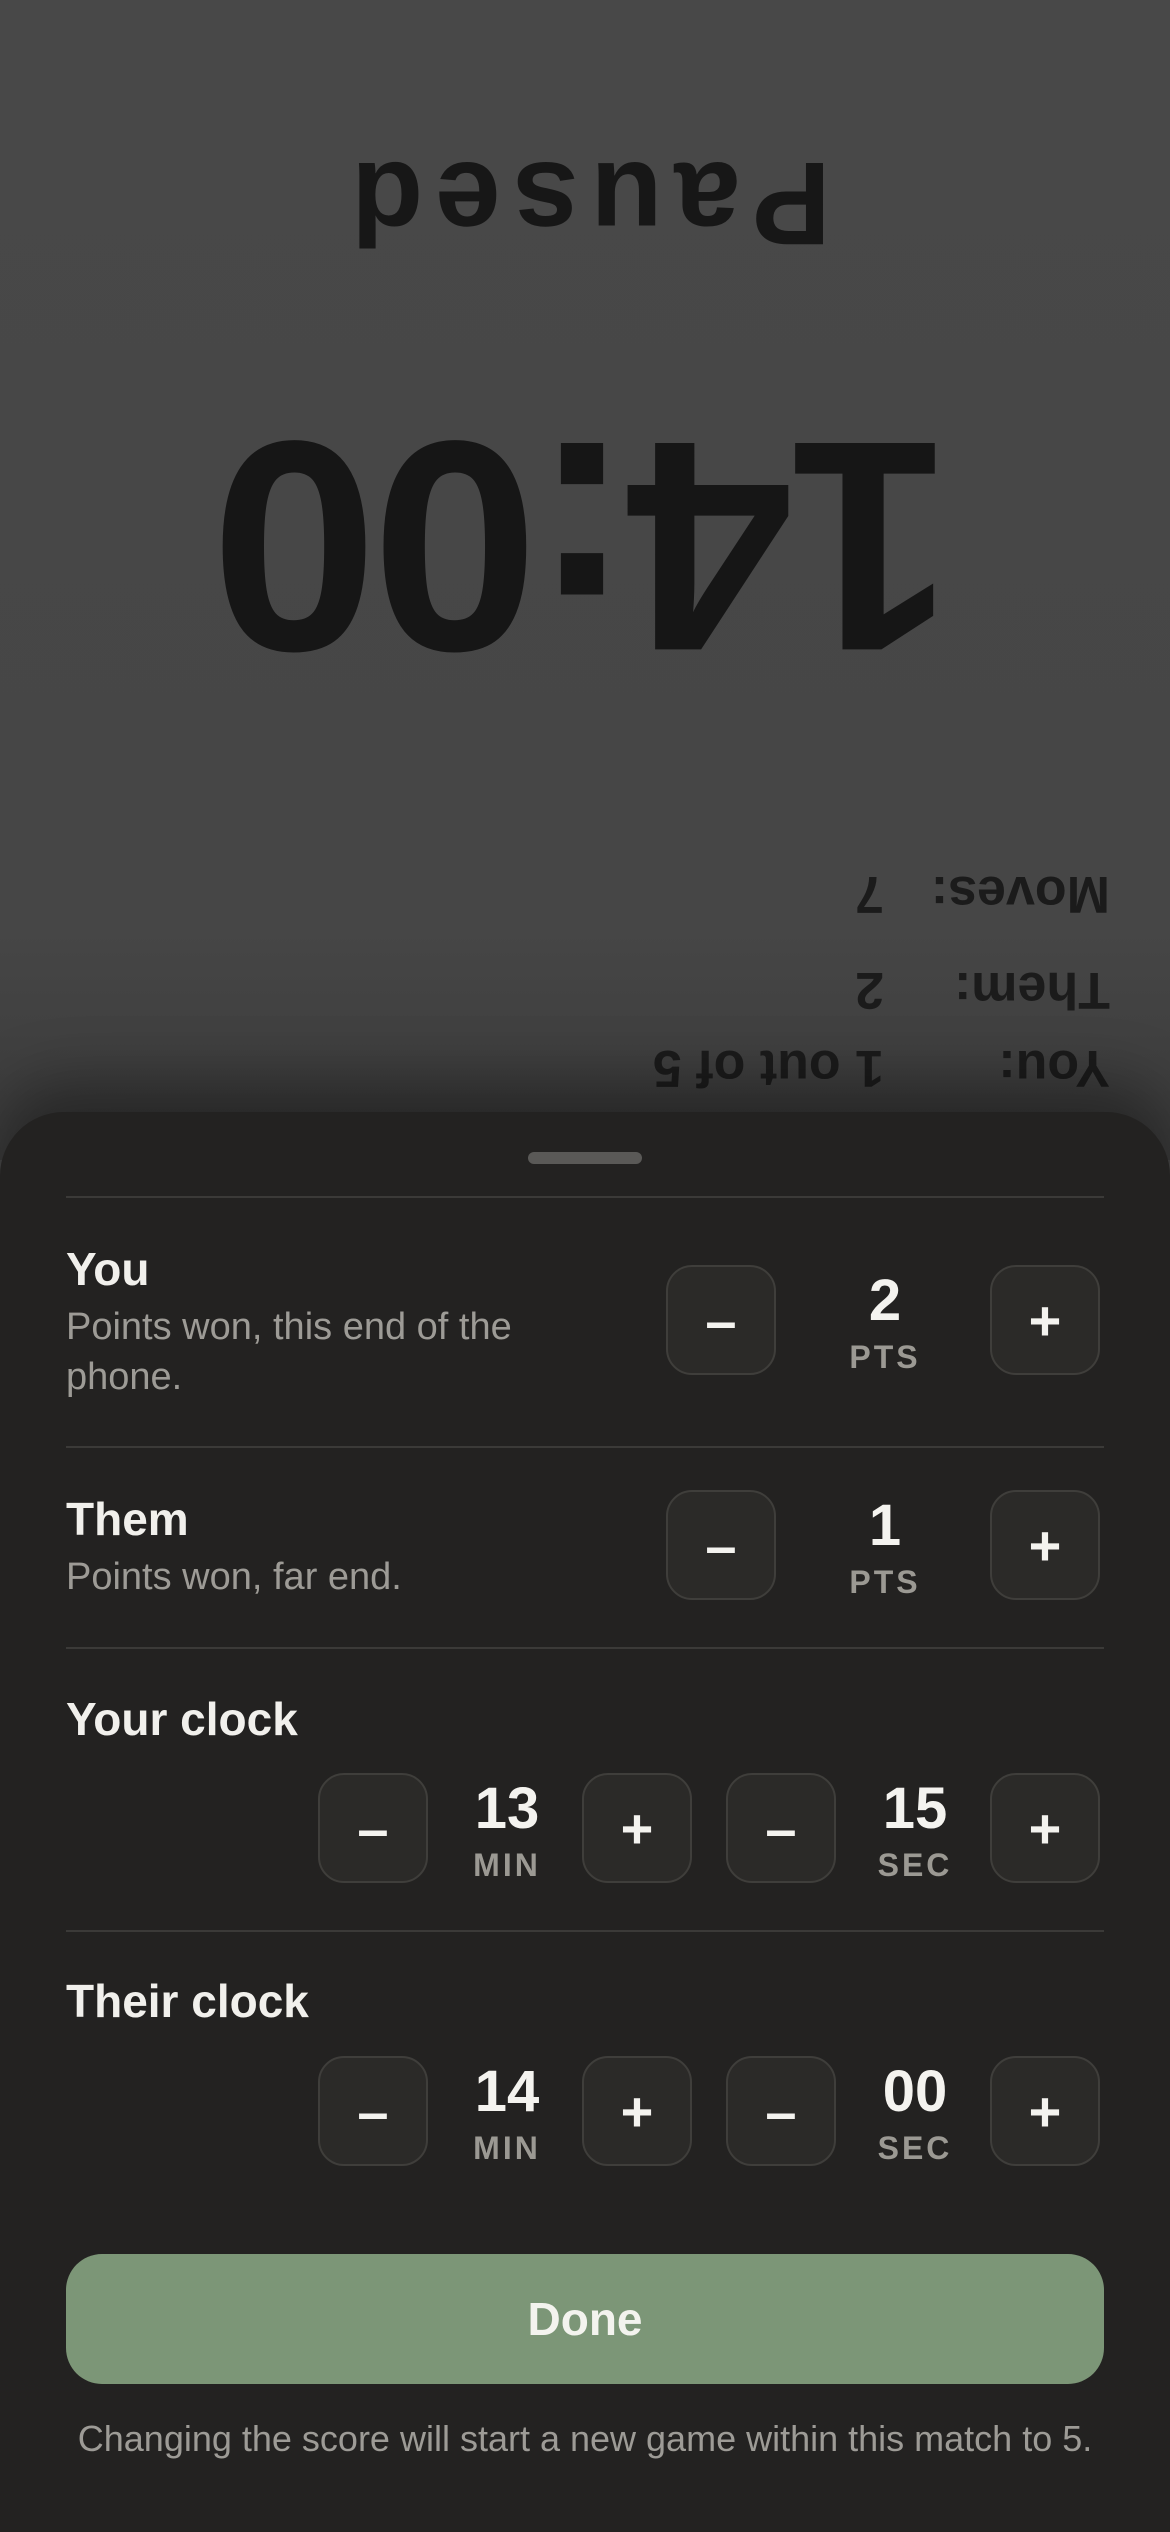 This screenshot has width=1170, height=2532. What do you see at coordinates (585, 547) in the screenshot?
I see `opponent-clock: 14:00` at bounding box center [585, 547].